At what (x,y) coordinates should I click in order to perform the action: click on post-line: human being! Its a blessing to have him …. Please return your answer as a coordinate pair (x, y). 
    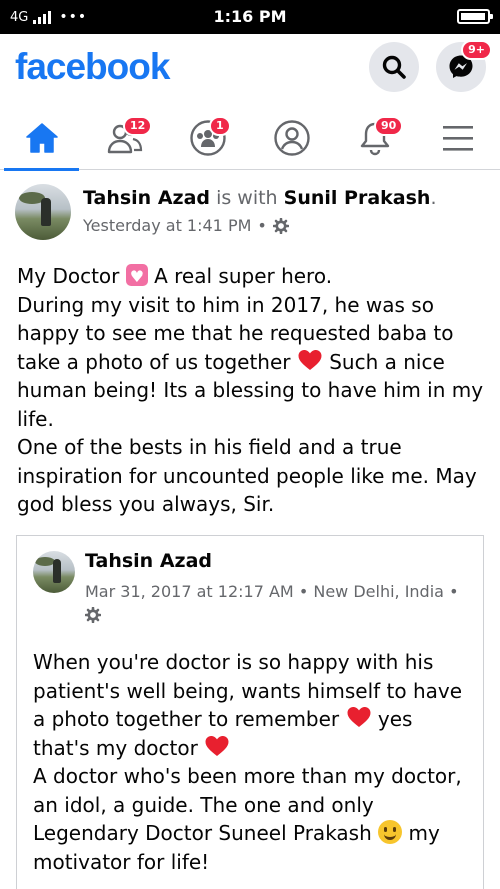
    Looking at the image, I should click on (250, 390).